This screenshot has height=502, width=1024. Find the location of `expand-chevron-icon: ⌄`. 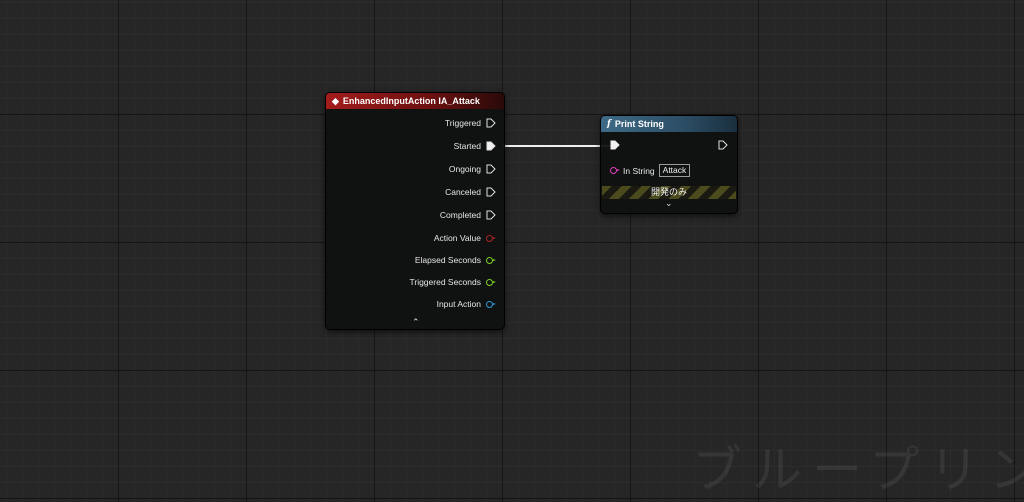

expand-chevron-icon: ⌄ is located at coordinates (669, 203).